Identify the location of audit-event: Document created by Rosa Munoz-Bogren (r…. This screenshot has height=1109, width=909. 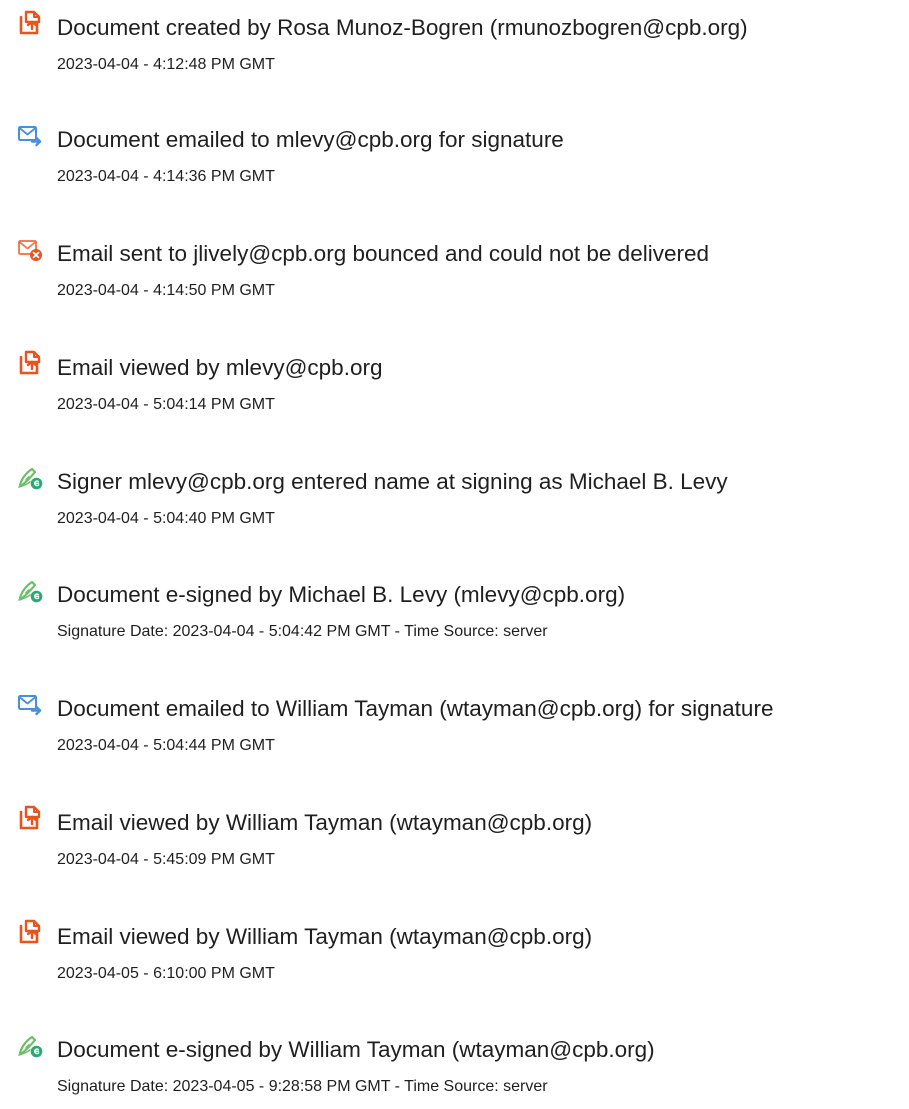
(454, 47).